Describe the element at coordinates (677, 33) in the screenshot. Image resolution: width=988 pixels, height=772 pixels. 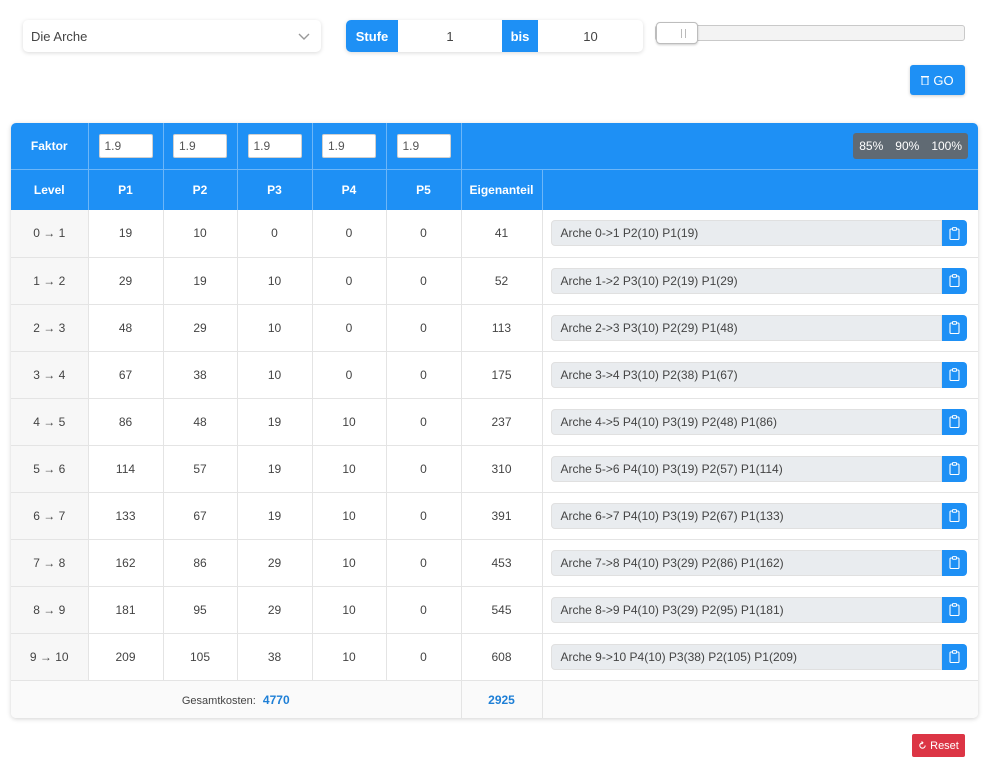
I see `slider-handle` at that location.